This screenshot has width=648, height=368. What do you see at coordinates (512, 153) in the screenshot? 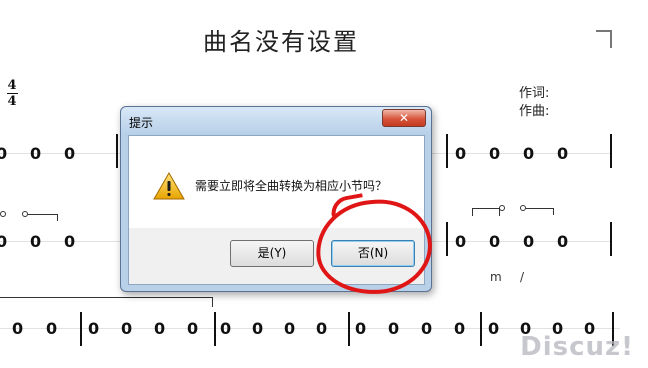
I see `row1-right-notes: 0000` at bounding box center [512, 153].